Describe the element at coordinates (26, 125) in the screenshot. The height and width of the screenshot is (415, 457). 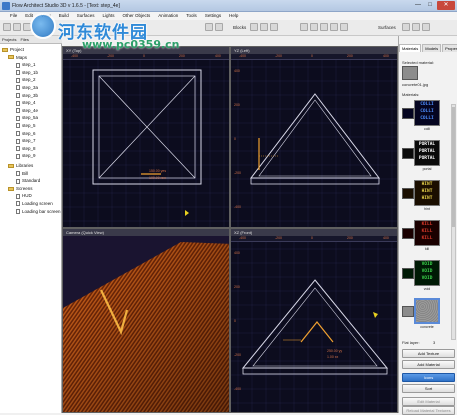
I see `tree-item-map: step_5` at that location.